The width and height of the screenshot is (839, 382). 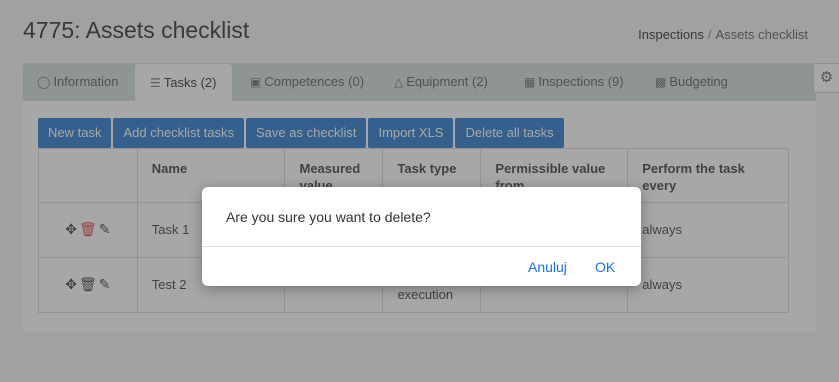 What do you see at coordinates (605, 267) in the screenshot?
I see `ok-button: OK` at bounding box center [605, 267].